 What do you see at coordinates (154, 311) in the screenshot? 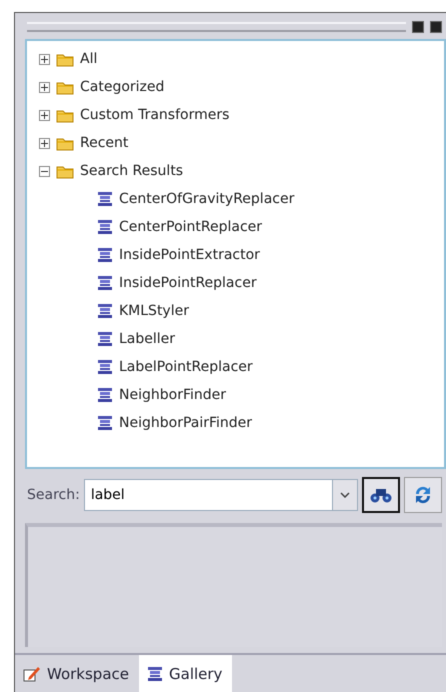
I see `tree-item: KMLStyler` at bounding box center [154, 311].